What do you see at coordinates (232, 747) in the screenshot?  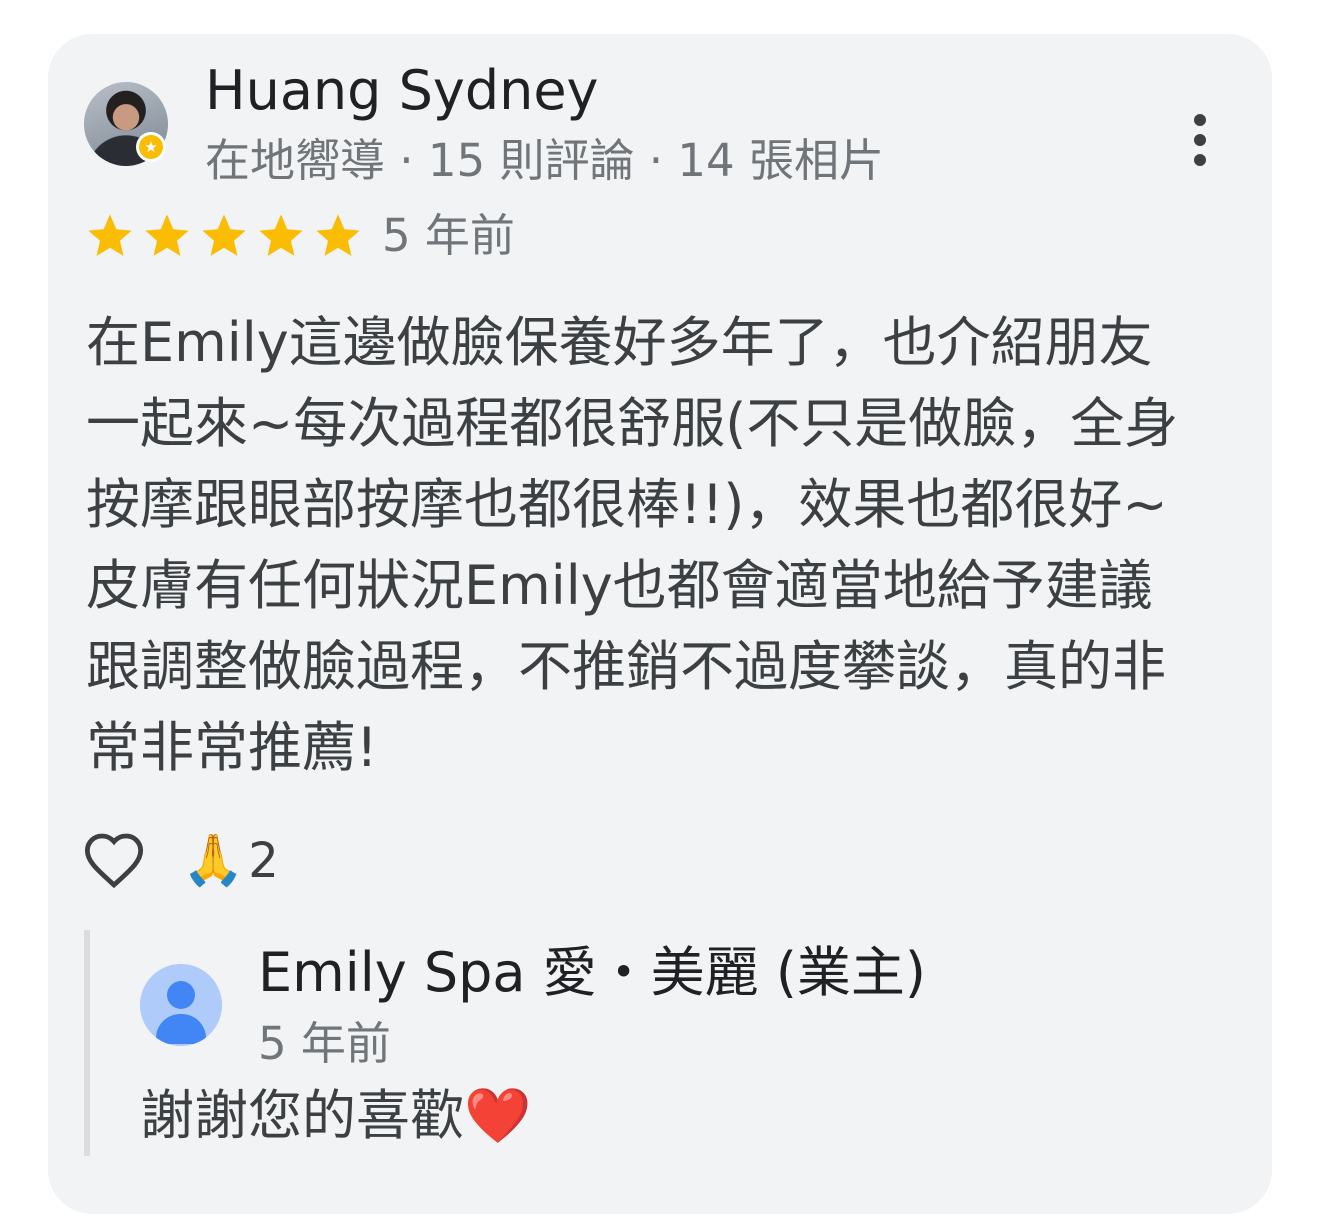 I see `review-text-line: 常非常推薦!` at bounding box center [232, 747].